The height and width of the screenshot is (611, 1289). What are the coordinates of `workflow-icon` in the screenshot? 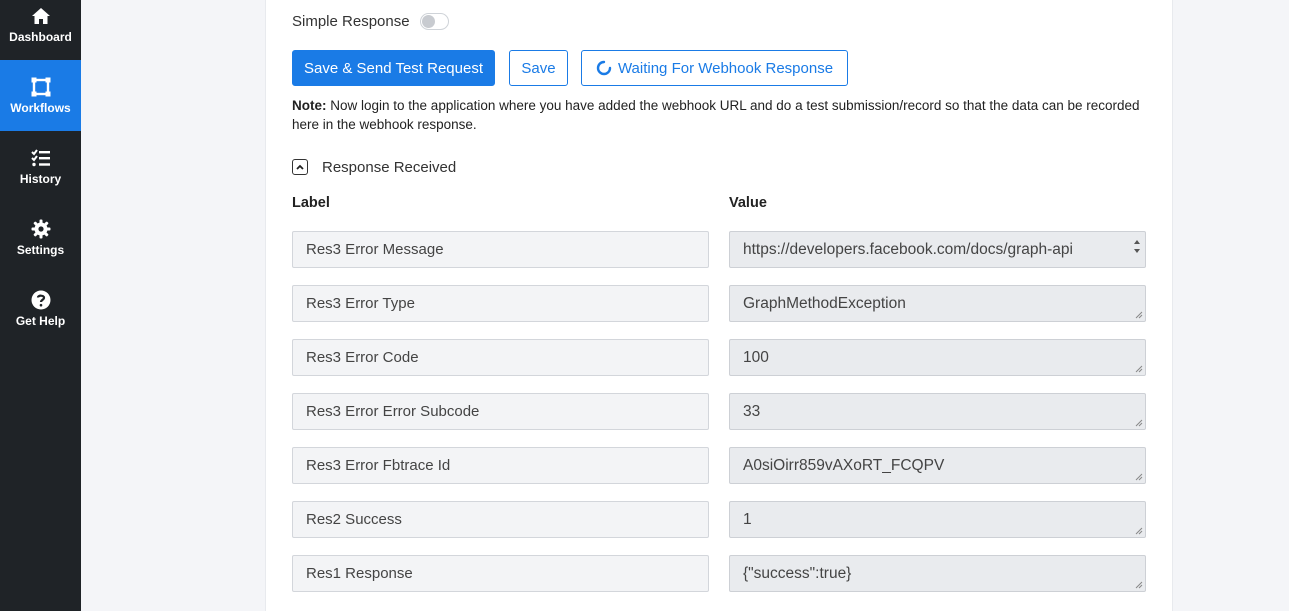 It's located at (40, 86).